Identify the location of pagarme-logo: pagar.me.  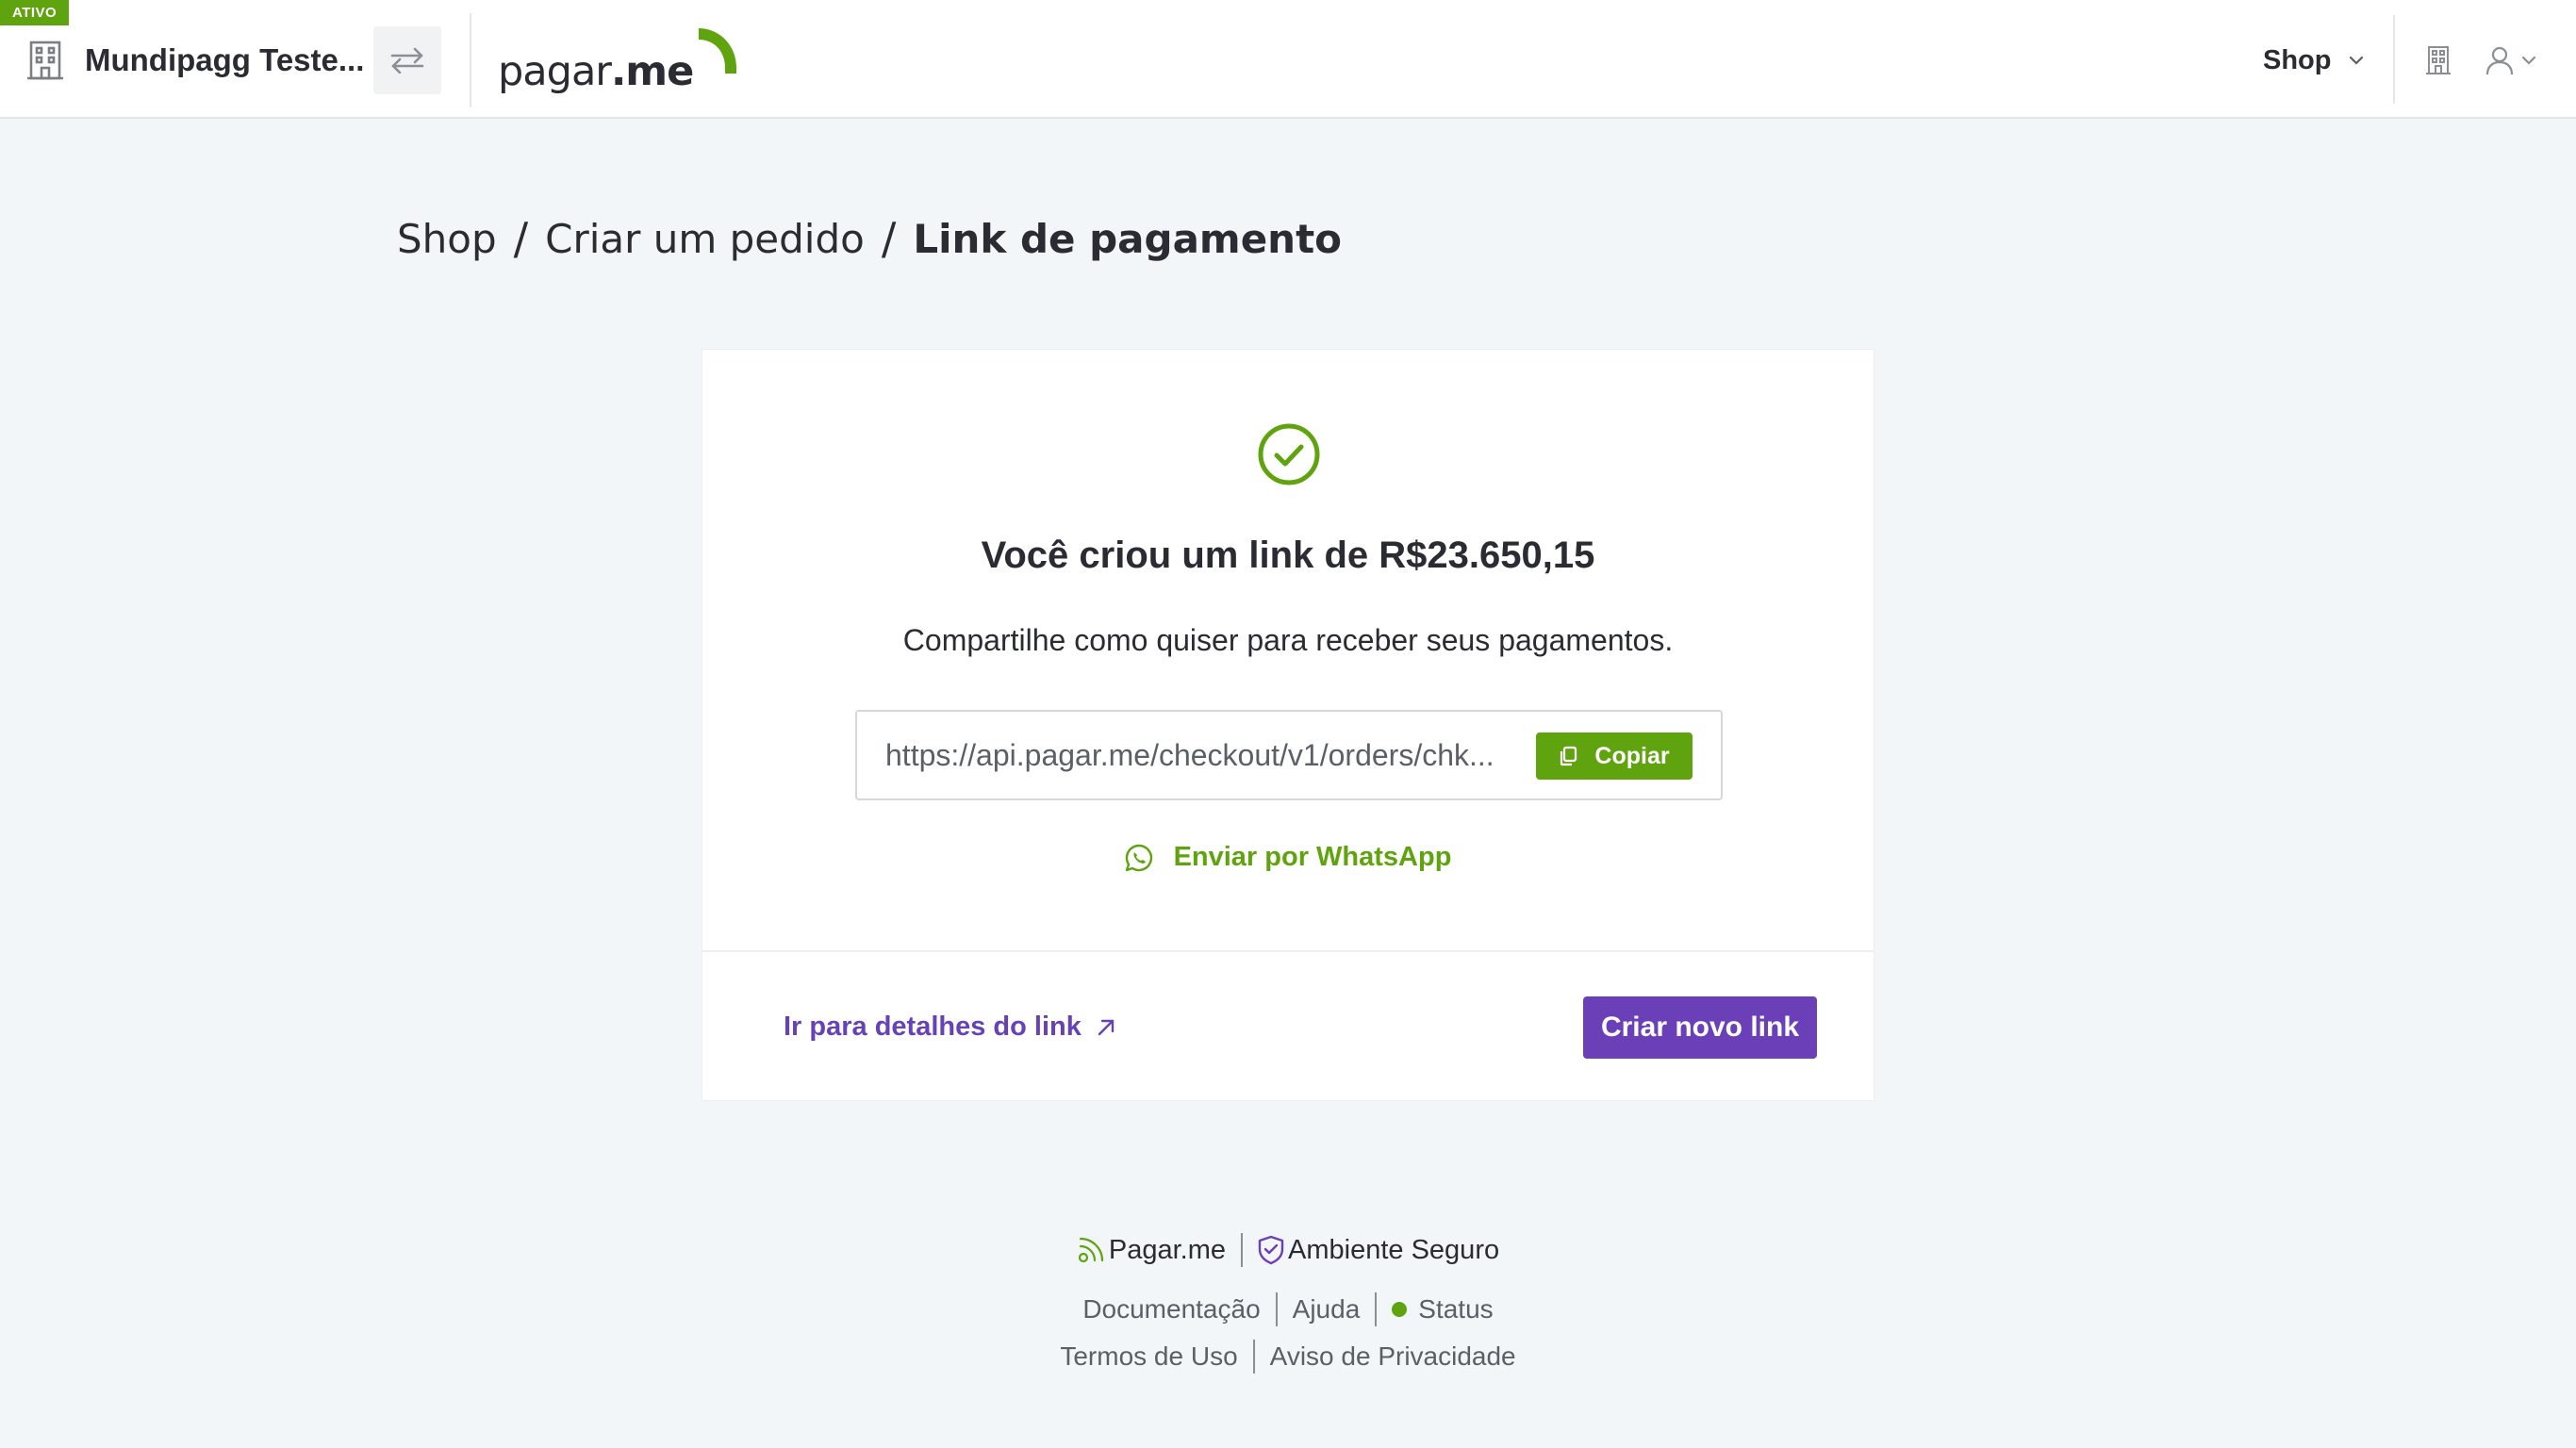
(618, 59).